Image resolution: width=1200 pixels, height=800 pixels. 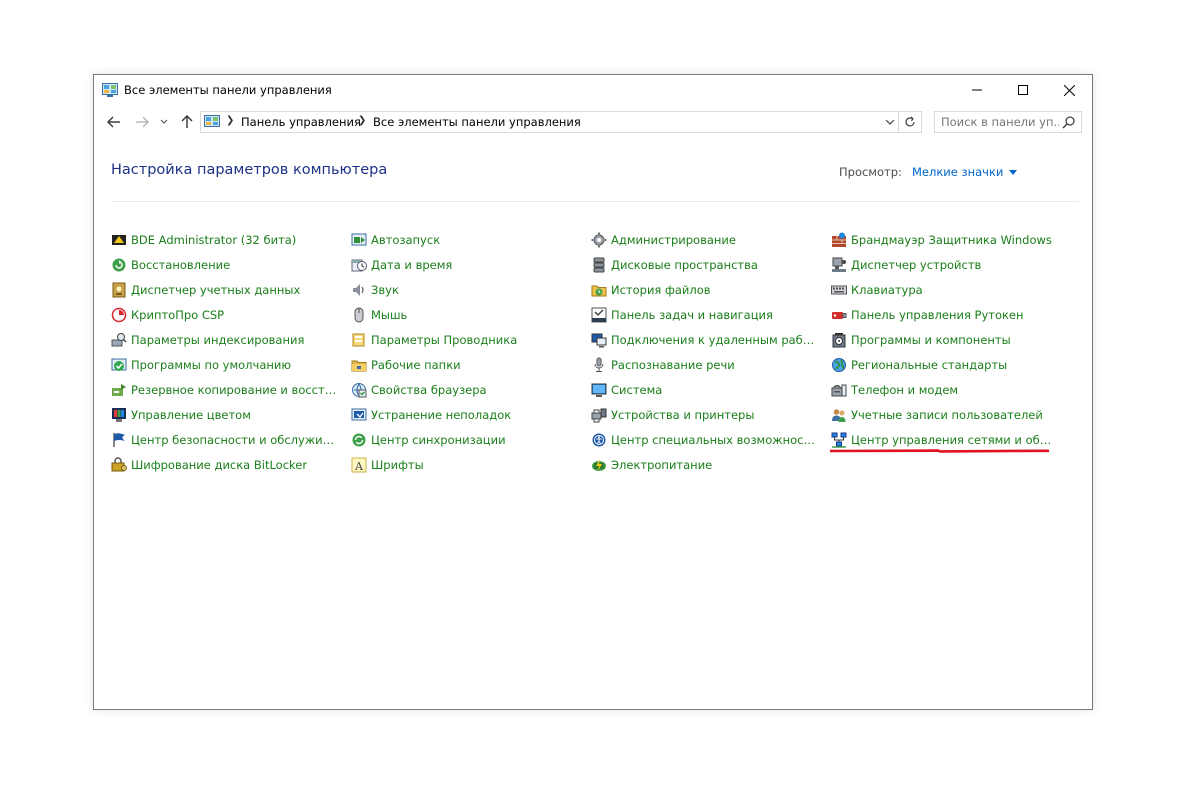 I want to click on maximize-button, so click(x=1023, y=90).